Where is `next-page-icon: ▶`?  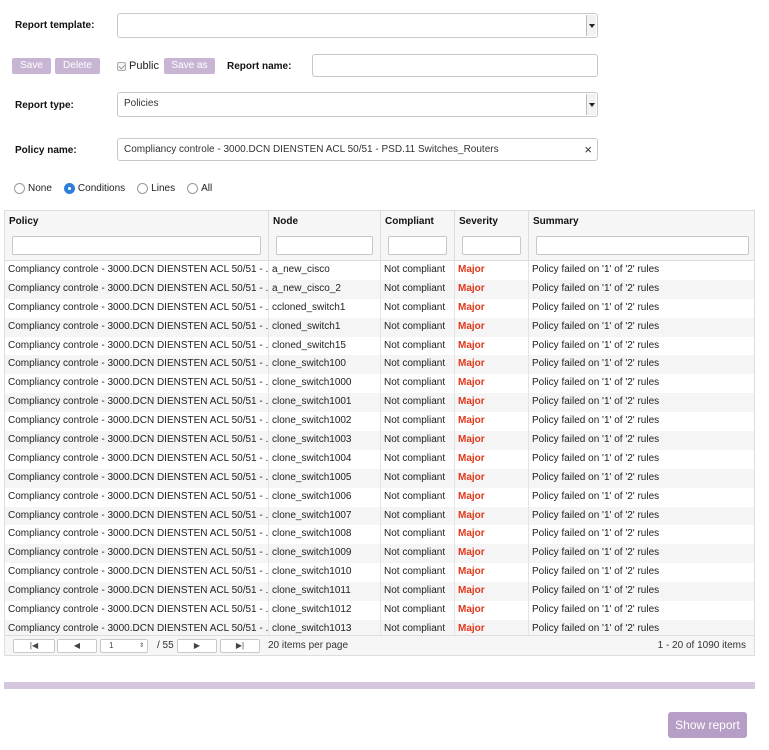 next-page-icon: ▶ is located at coordinates (197, 646).